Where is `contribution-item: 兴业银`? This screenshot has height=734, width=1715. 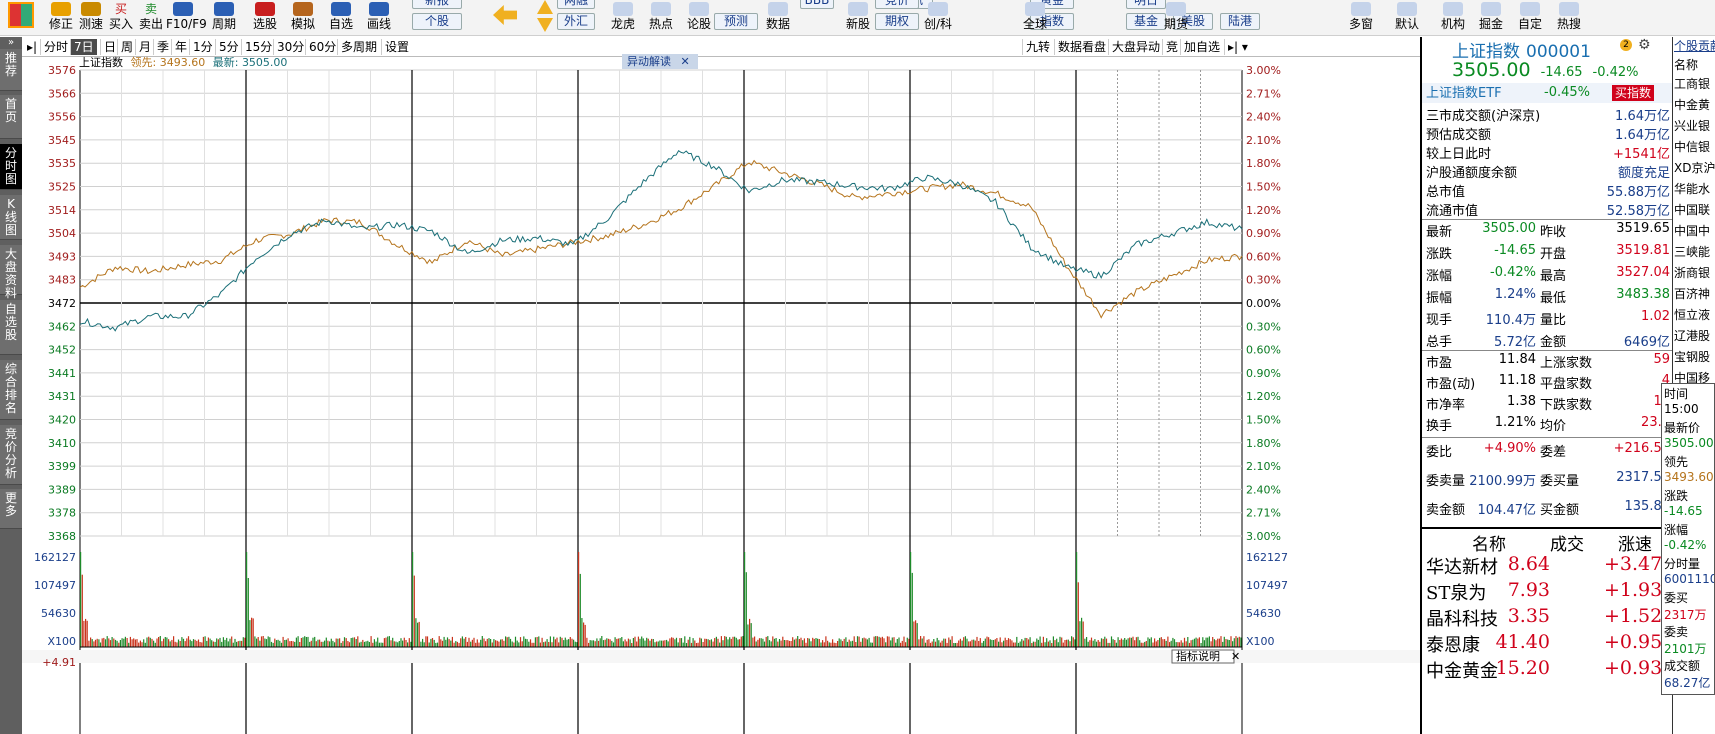 contribution-item: 兴业银 is located at coordinates (1692, 126).